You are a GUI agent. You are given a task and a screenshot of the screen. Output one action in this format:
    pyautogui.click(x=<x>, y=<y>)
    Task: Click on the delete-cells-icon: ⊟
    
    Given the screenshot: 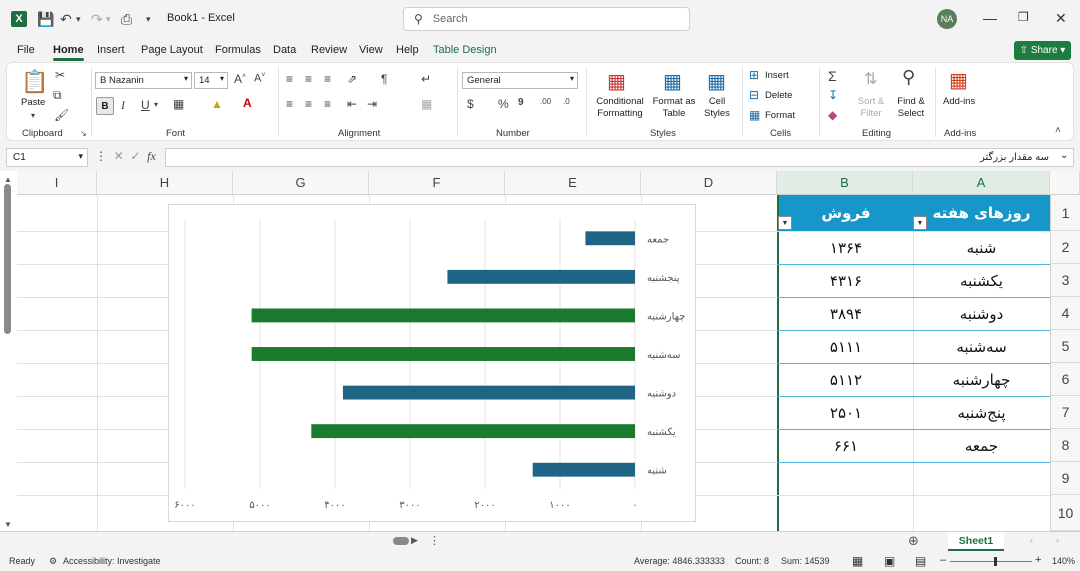 What is the action you would take?
    pyautogui.click(x=754, y=95)
    